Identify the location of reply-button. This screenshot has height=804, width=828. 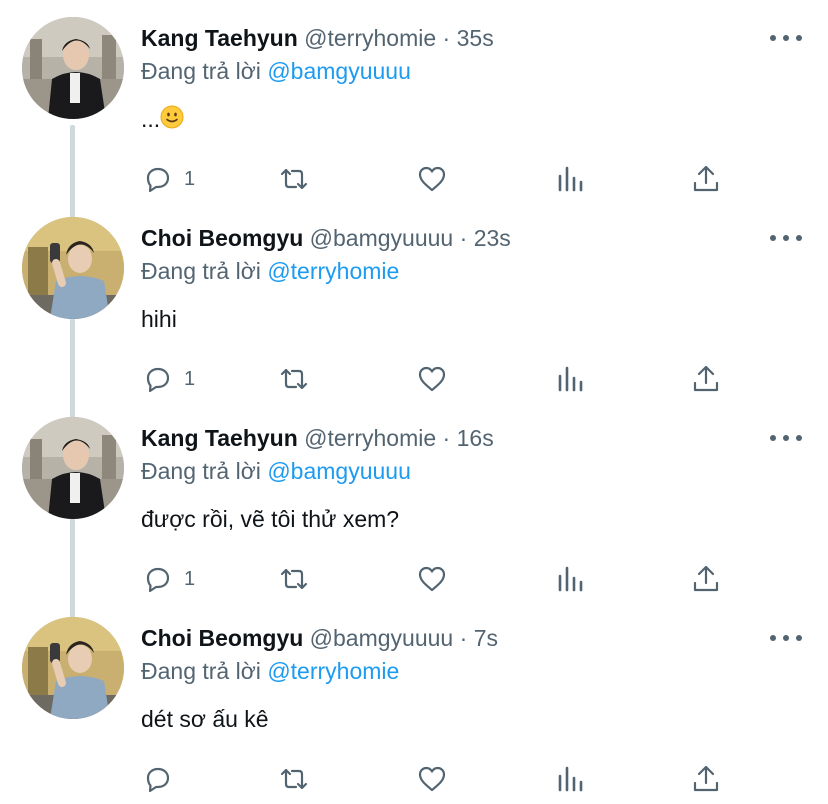
(163, 779).